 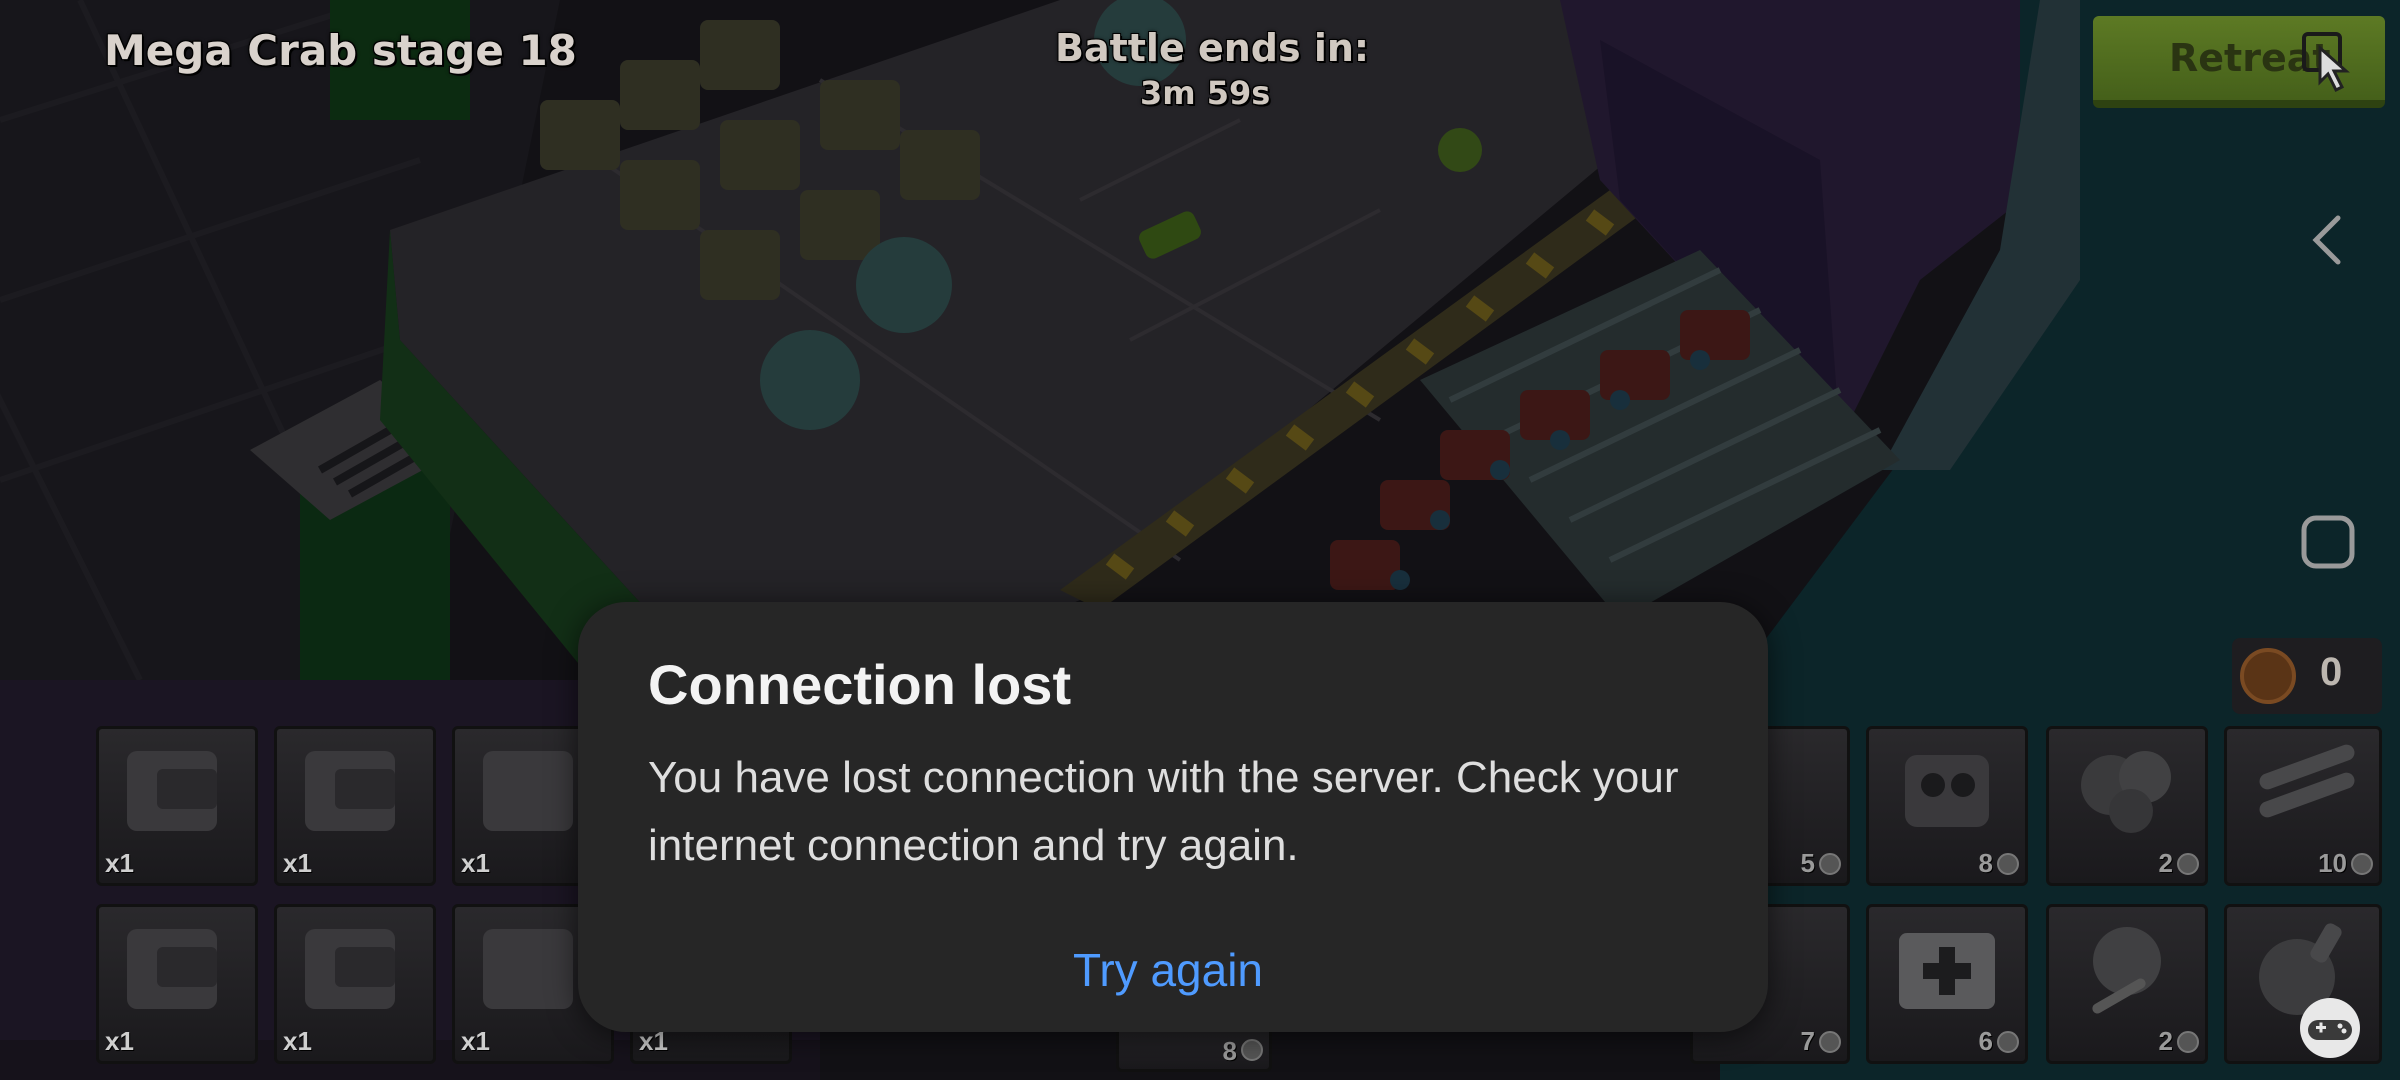 I want to click on stage-title: Mega Crab stage 18, so click(x=340, y=50).